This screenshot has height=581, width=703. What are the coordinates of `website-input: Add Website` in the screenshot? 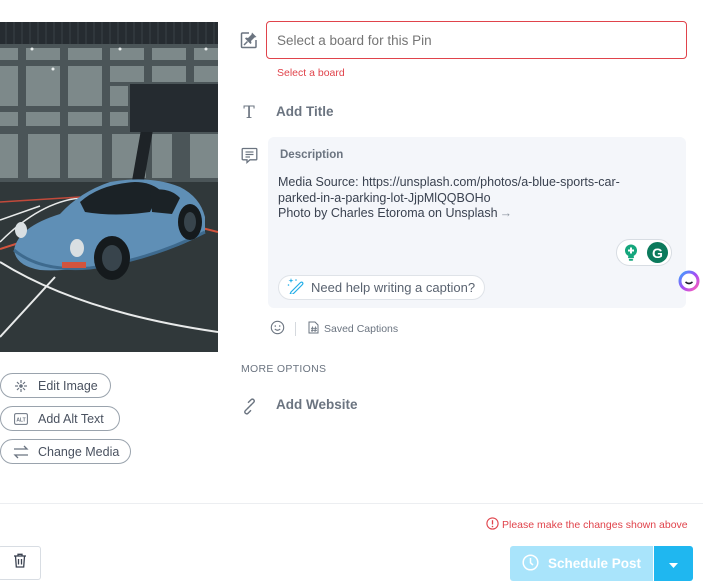 It's located at (317, 404).